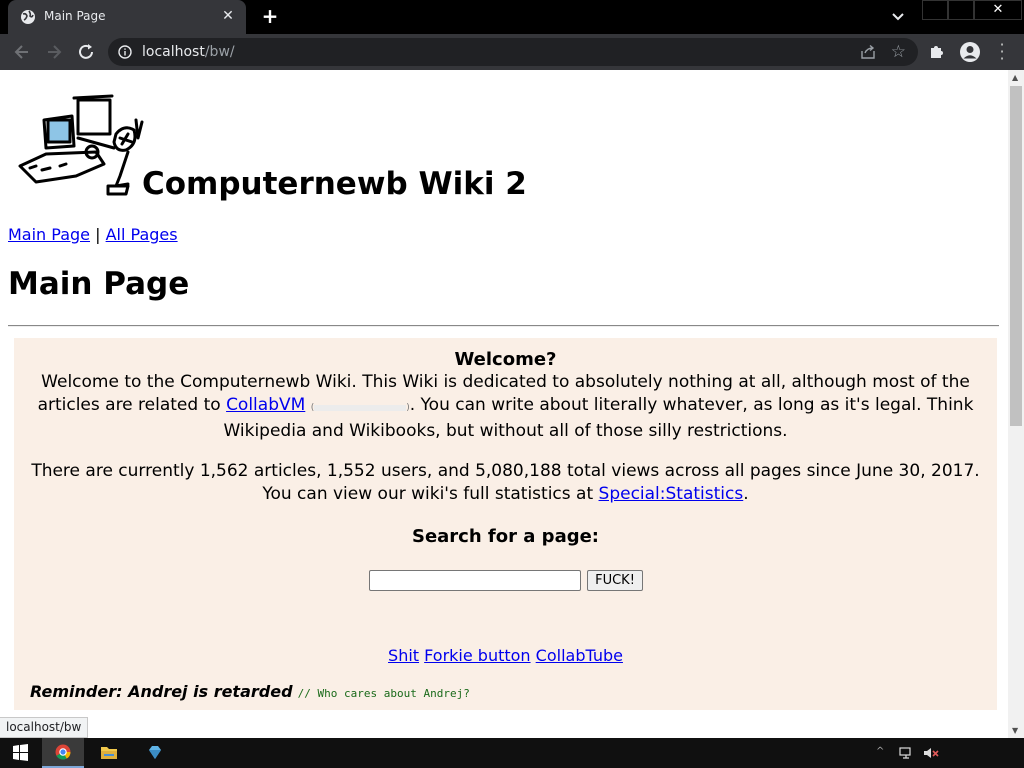  What do you see at coordinates (937, 51) in the screenshot?
I see `extensions-puzzle-icon` at bounding box center [937, 51].